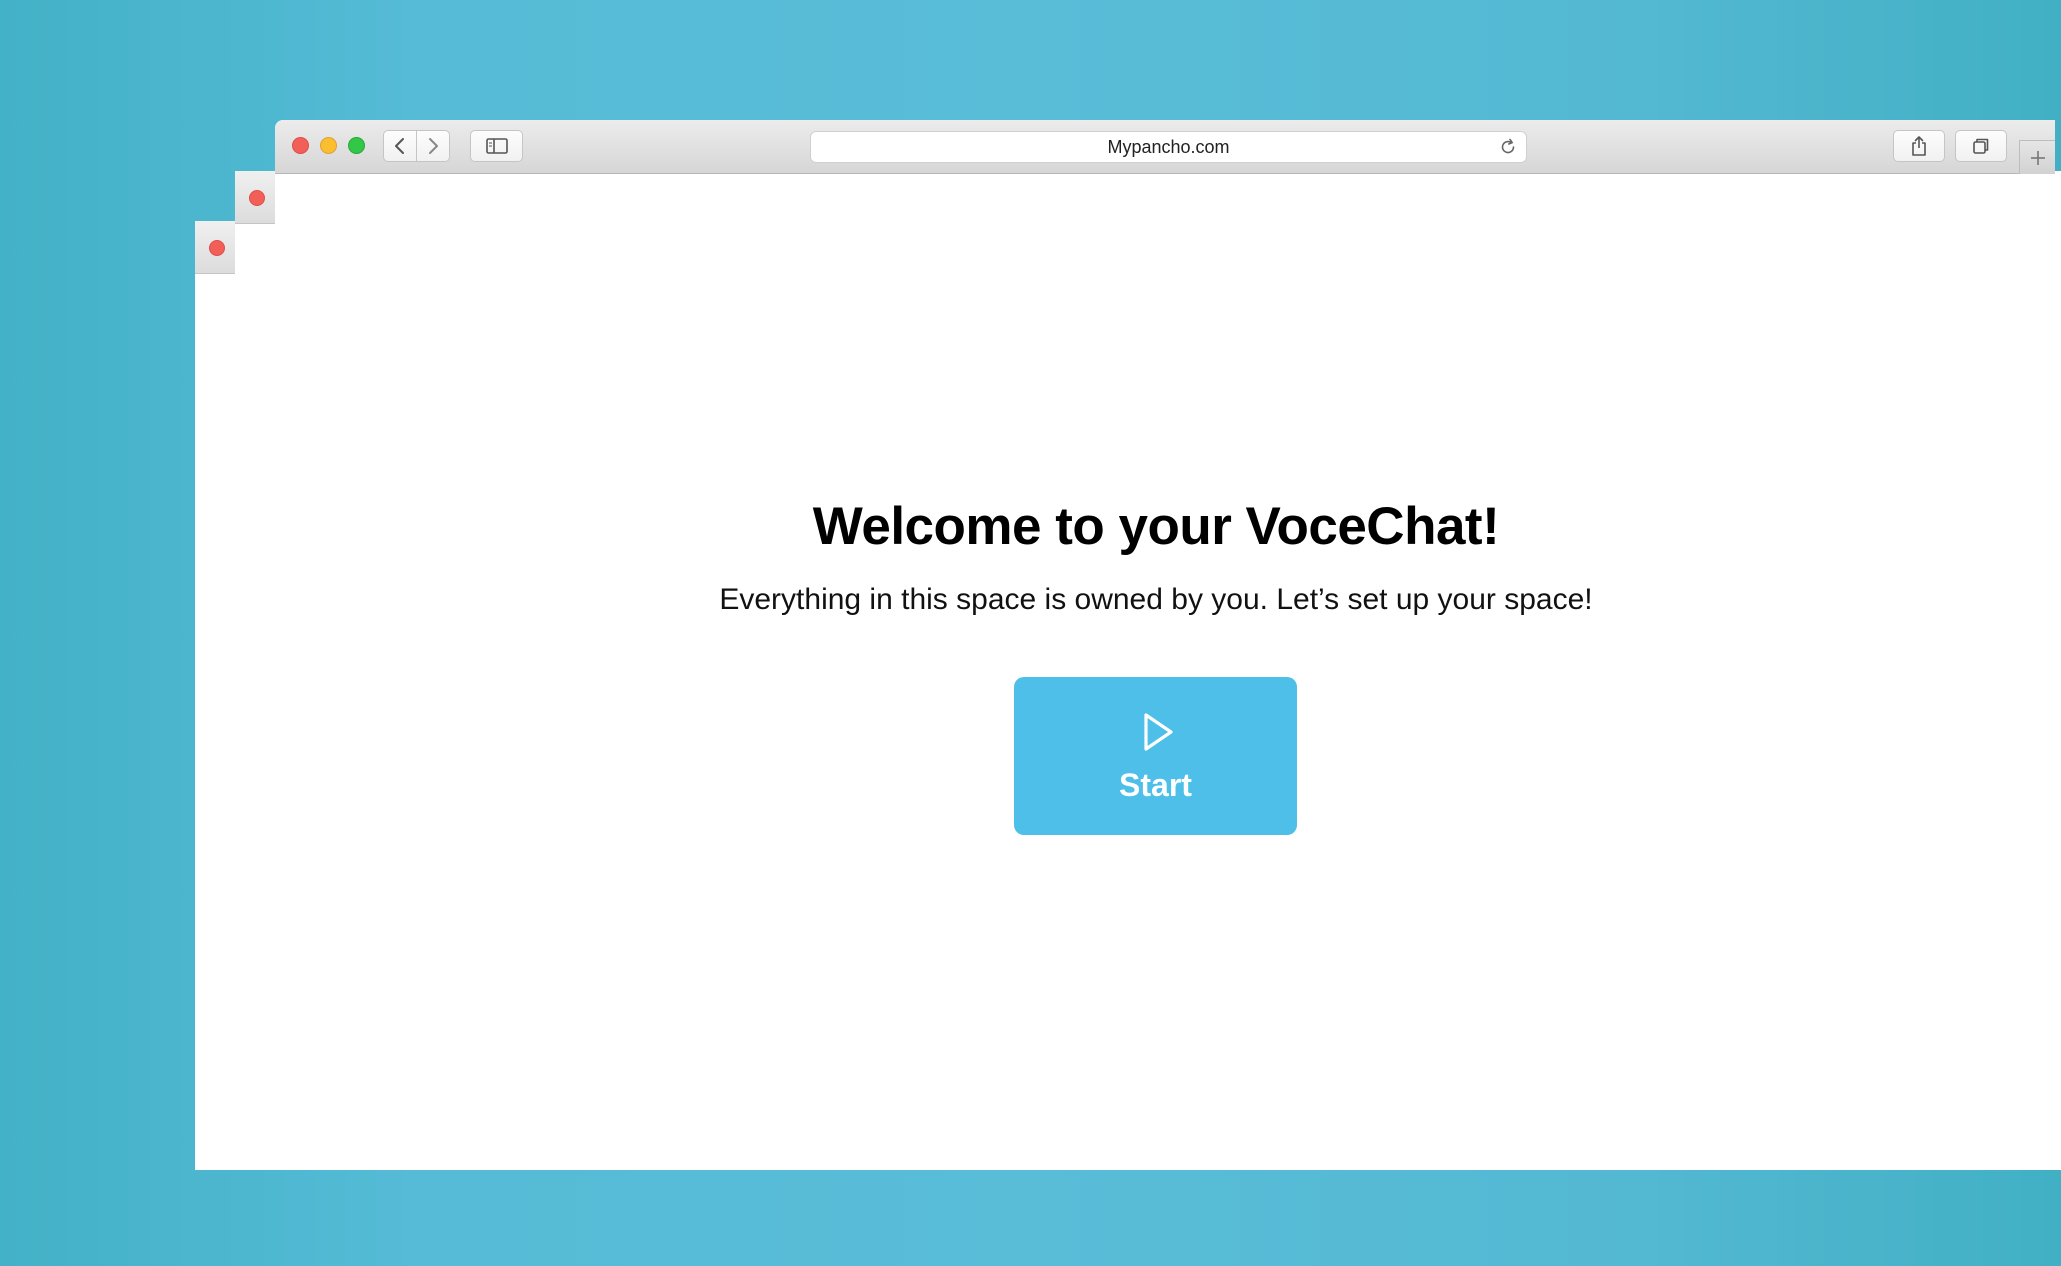  I want to click on start-button-label: Start, so click(1155, 784).